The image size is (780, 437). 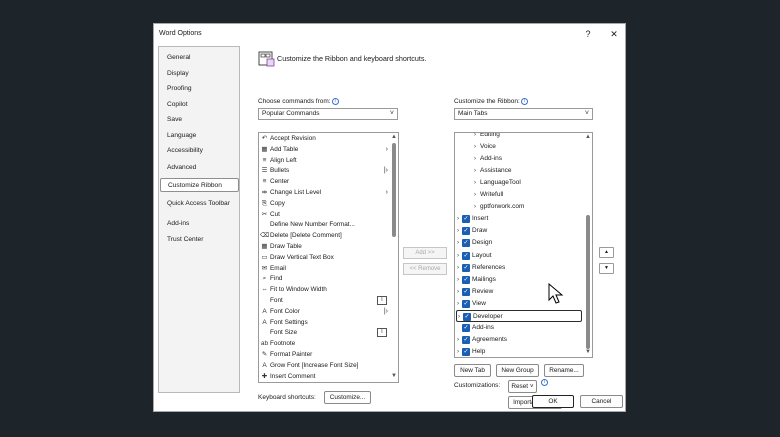 I want to click on ribbon-tab-item: › ✓ Insert, so click(x=519, y=219).